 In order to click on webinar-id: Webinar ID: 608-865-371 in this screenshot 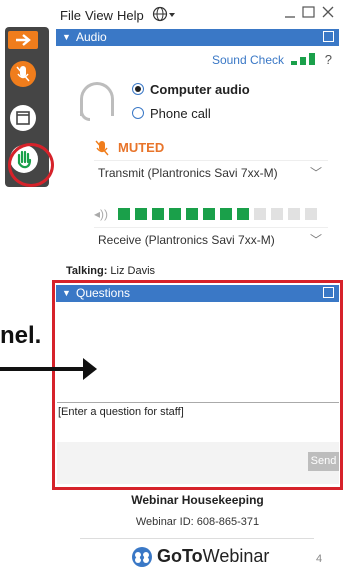, I will do `click(197, 522)`.